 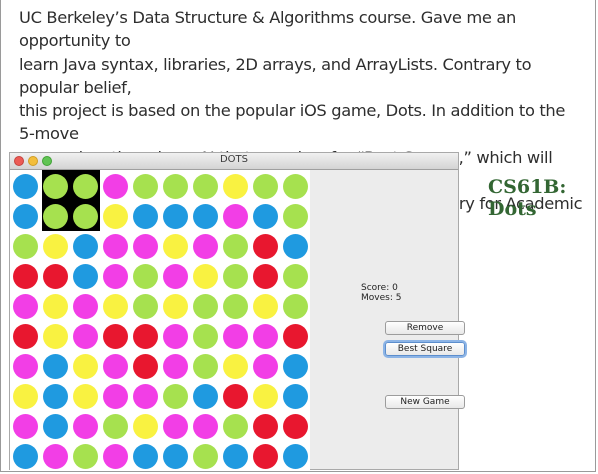 What do you see at coordinates (425, 349) in the screenshot?
I see `best-square-button: Best Square` at bounding box center [425, 349].